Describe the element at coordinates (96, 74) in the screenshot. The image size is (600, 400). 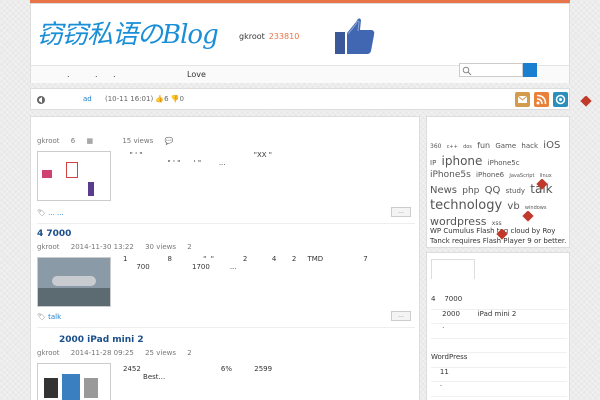
I see `nav-item-2: .` at that location.